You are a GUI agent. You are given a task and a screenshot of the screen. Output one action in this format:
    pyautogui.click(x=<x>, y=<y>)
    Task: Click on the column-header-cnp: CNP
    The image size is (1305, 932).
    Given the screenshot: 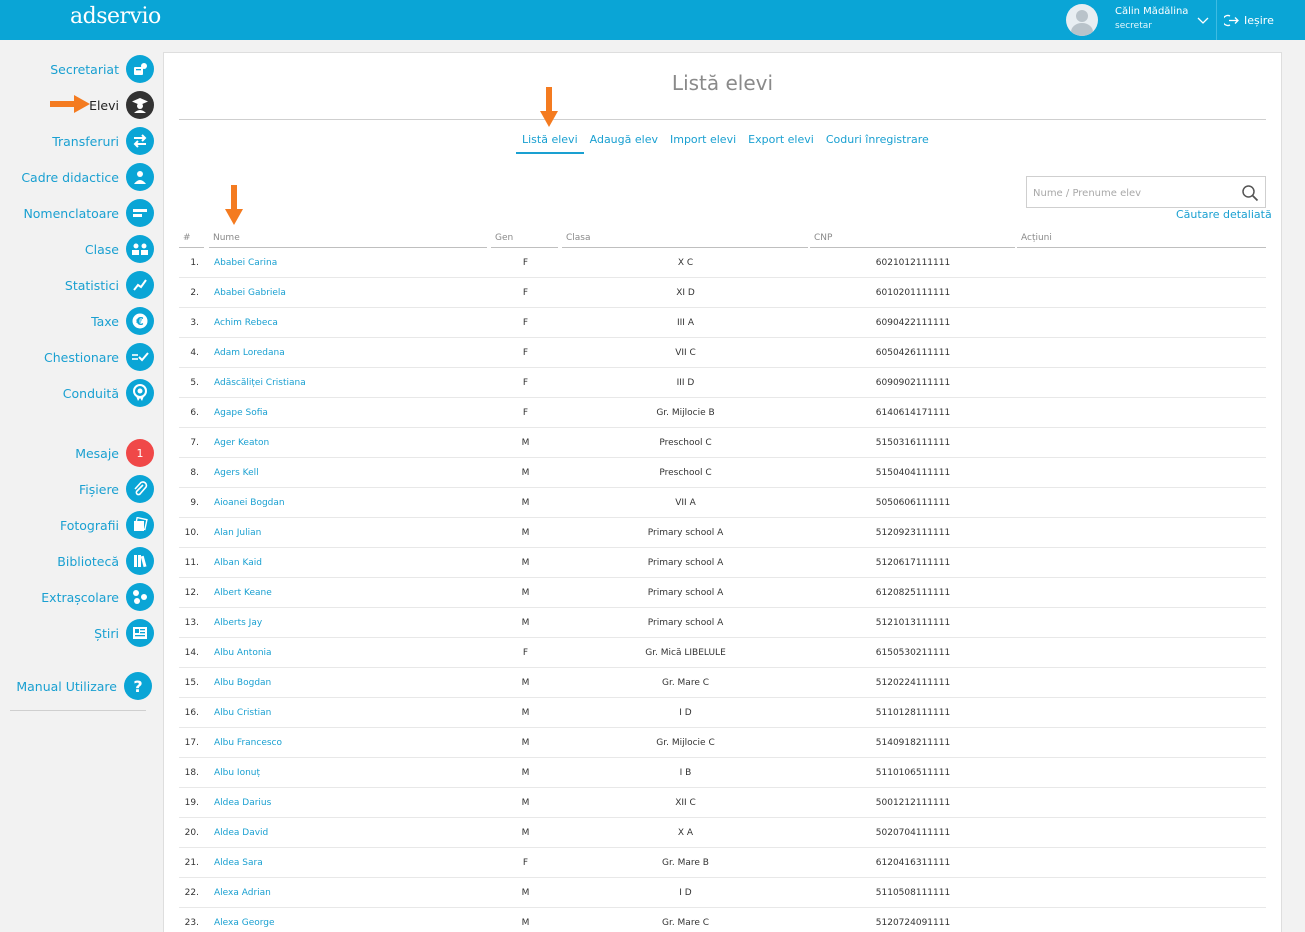 What is the action you would take?
    pyautogui.click(x=912, y=239)
    